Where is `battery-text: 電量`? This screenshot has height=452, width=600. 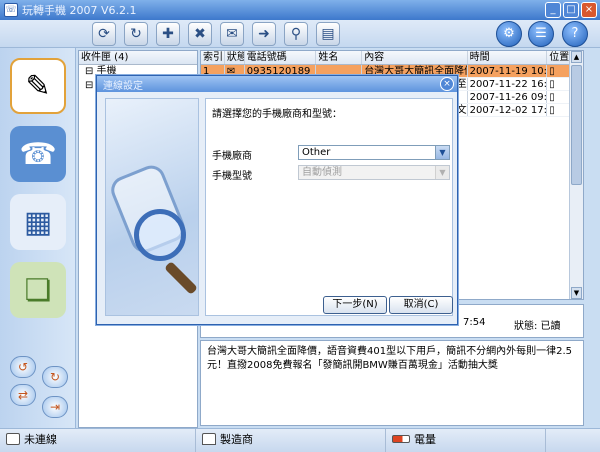 battery-text: 電量 is located at coordinates (425, 439).